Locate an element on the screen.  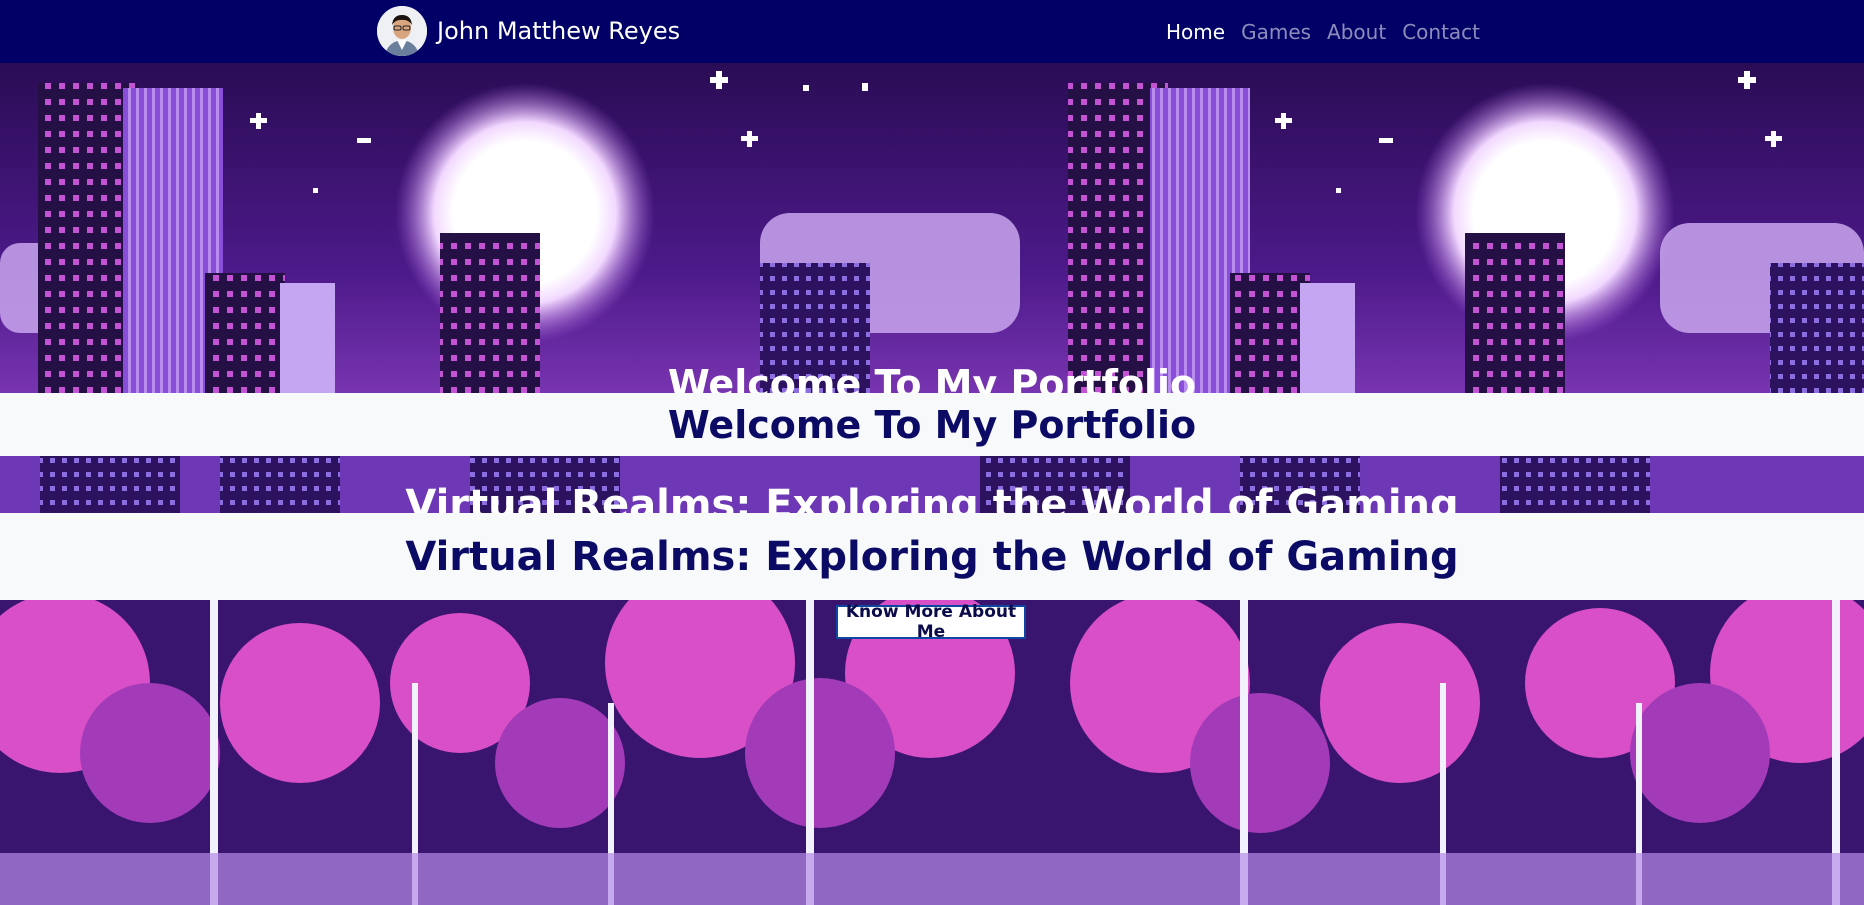
avatar is located at coordinates (402, 31).